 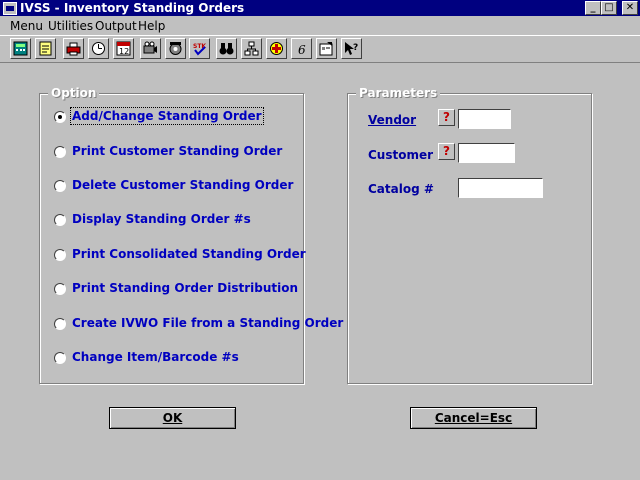 What do you see at coordinates (167, 116) in the screenshot?
I see `radio-label: Add/Change Standing Order` at bounding box center [167, 116].